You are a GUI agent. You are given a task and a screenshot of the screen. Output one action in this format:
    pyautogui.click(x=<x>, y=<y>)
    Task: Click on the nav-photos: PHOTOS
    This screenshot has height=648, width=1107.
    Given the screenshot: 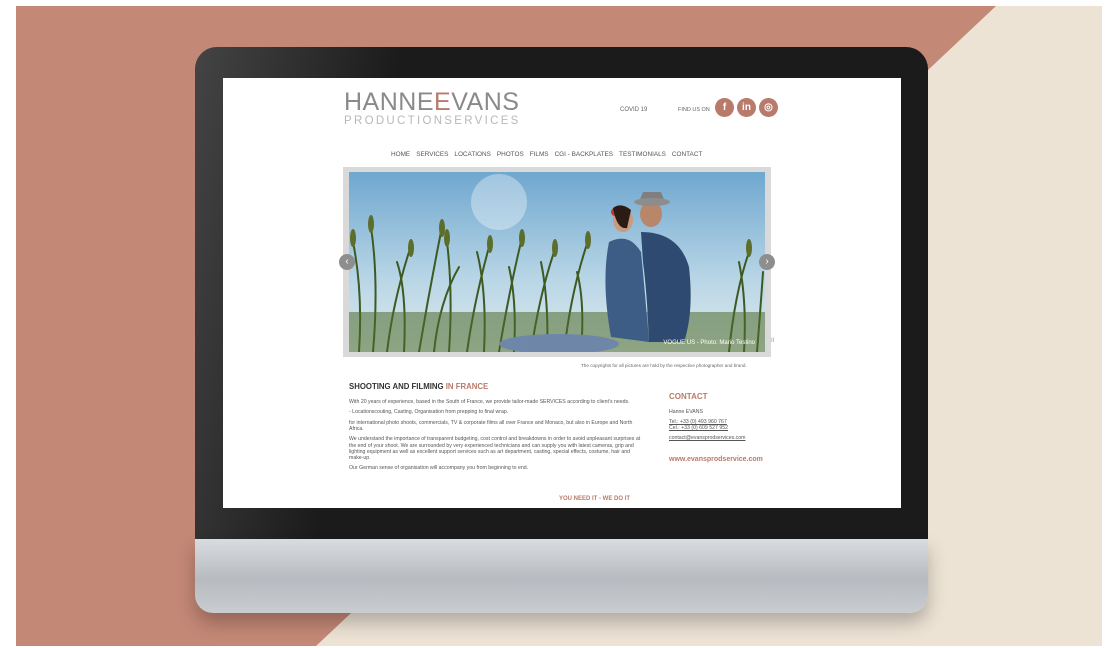 What is the action you would take?
    pyautogui.click(x=510, y=154)
    